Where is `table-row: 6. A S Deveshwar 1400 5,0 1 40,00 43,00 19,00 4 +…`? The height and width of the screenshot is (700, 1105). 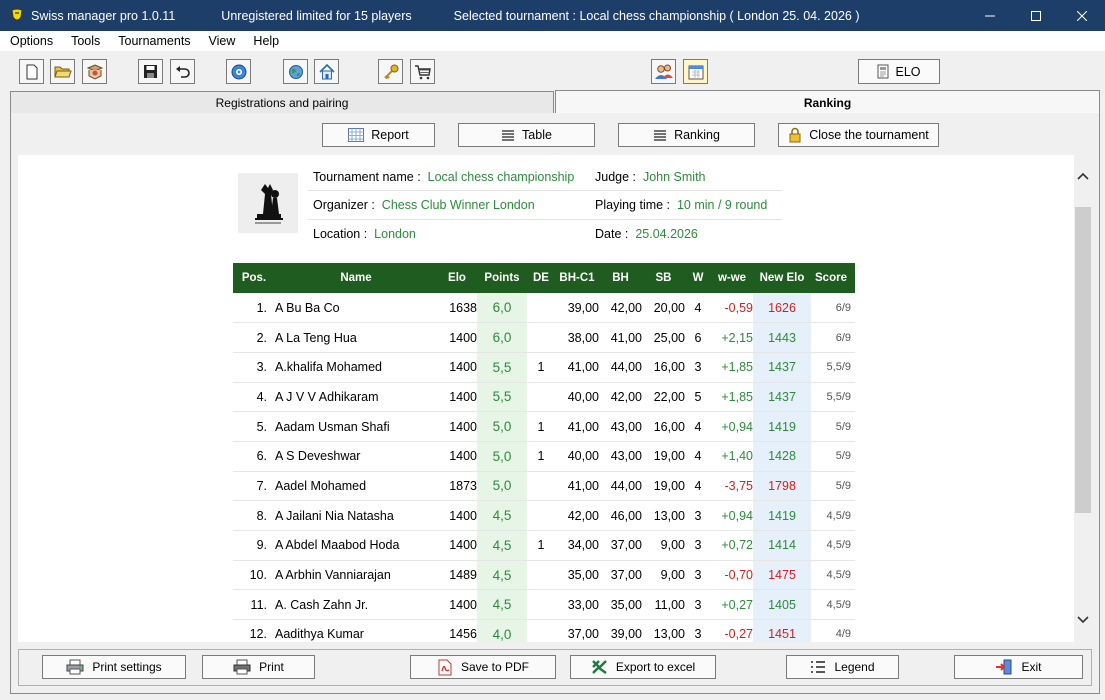 table-row: 6. A S Deveshwar 1400 5,0 1 40,00 43,00 19,00 4 +… is located at coordinates (544, 456).